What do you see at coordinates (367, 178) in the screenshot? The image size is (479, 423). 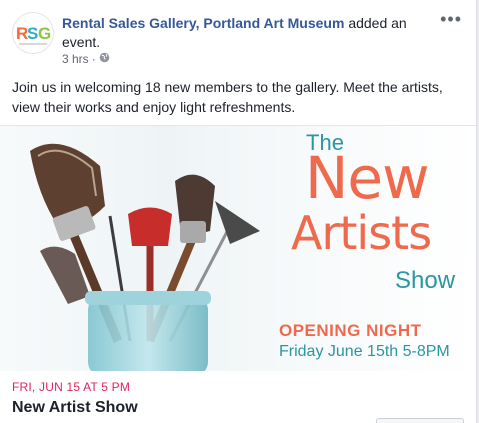 I see `poster-new-text: New` at bounding box center [367, 178].